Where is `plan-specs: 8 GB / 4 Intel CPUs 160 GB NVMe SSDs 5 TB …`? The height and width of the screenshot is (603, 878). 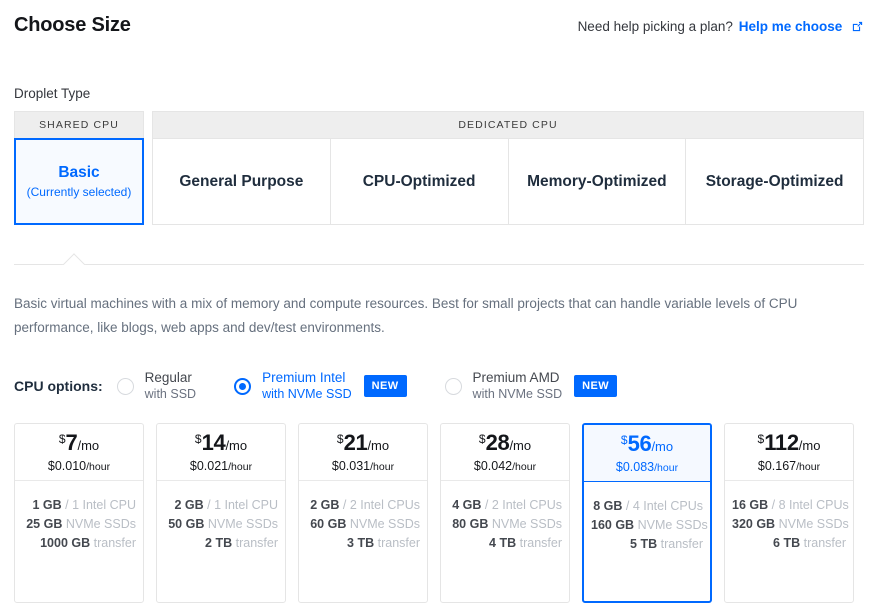 plan-specs: 8 GB / 4 Intel CPUs 160 GB NVMe SSDs 5 TB … is located at coordinates (647, 518).